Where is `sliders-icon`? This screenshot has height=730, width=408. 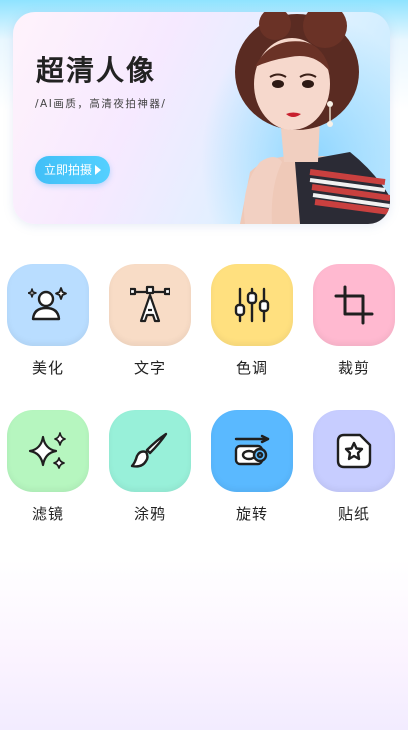
sliders-icon is located at coordinates (252, 305).